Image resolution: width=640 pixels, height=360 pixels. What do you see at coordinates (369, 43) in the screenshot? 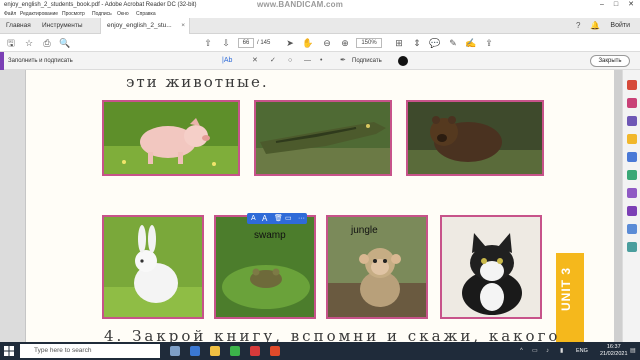
I see `zoom-select: 150%` at bounding box center [369, 43].